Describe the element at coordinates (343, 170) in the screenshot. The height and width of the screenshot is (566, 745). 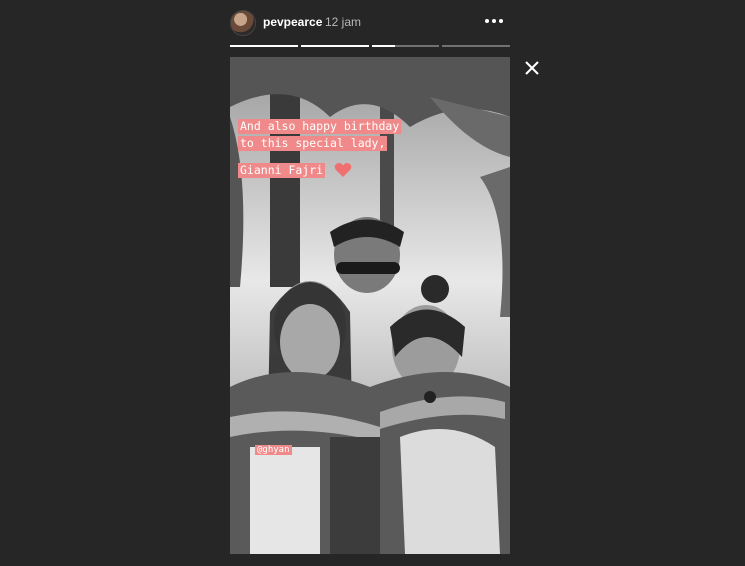
I see `heart-icon` at that location.